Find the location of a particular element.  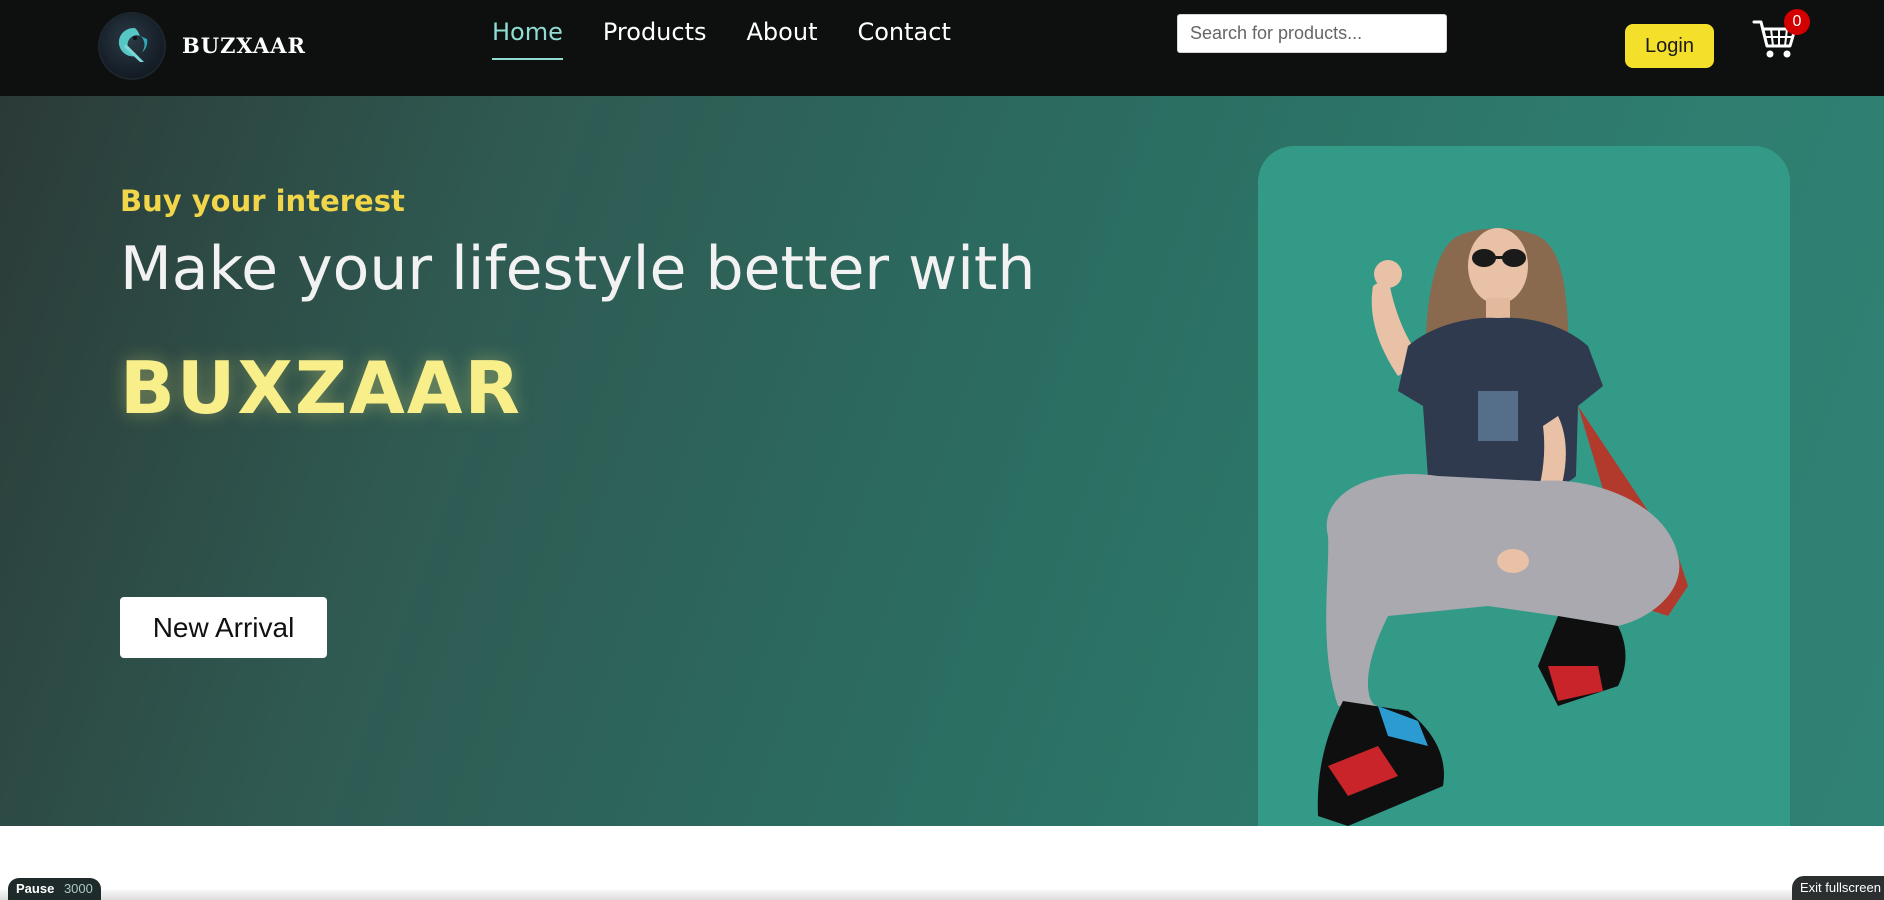

hero-headline: Make your lifestyle better with is located at coordinates (578, 269).